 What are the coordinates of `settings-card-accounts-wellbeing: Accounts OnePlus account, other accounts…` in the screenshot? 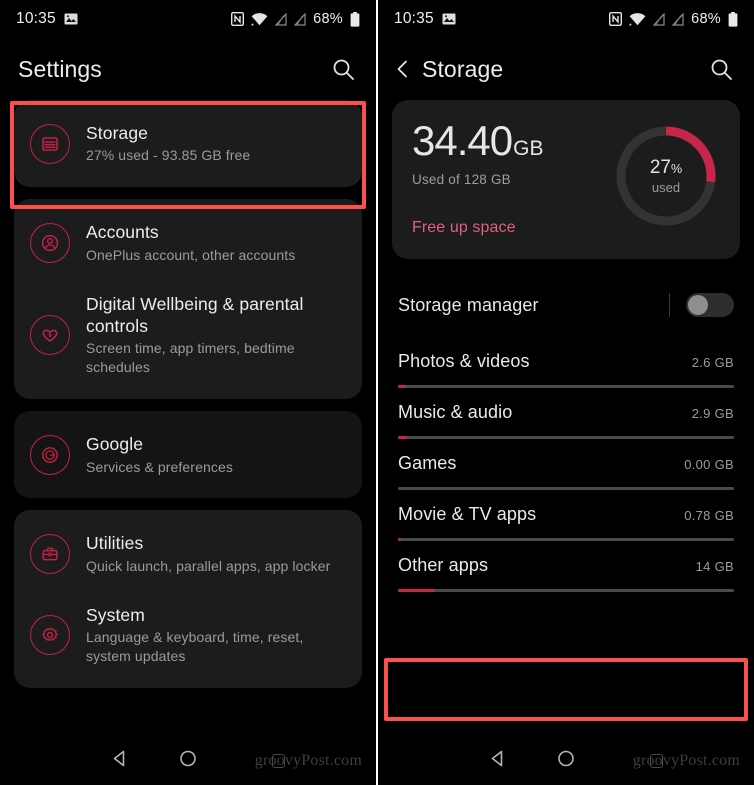 It's located at (188, 299).